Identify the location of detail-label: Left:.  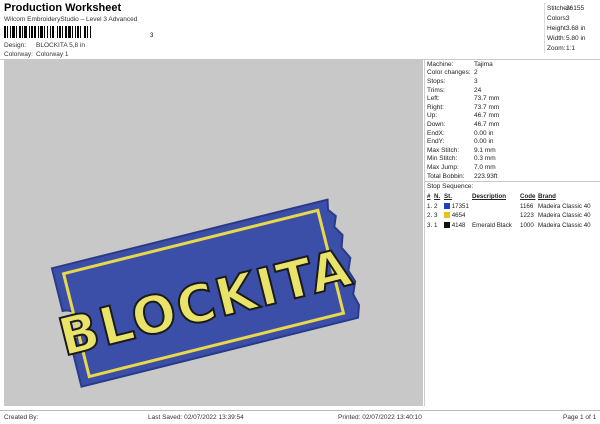
(433, 99).